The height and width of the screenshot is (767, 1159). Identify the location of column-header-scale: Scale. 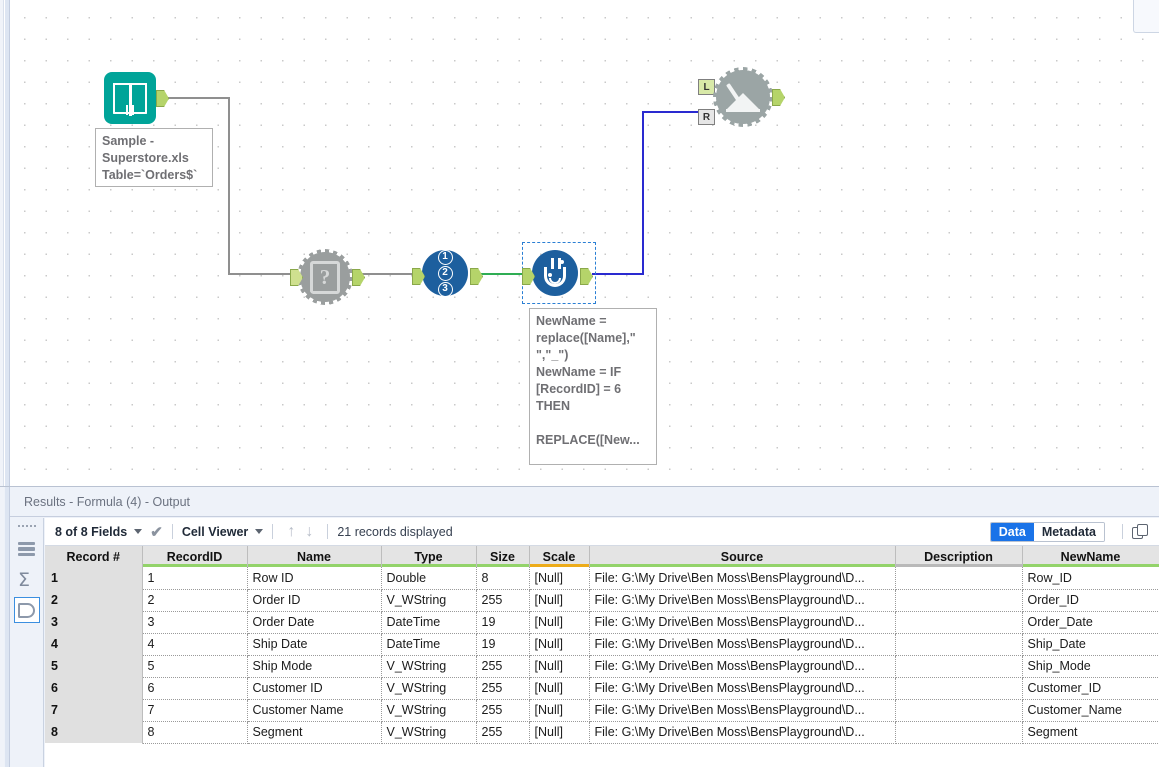
(559, 556).